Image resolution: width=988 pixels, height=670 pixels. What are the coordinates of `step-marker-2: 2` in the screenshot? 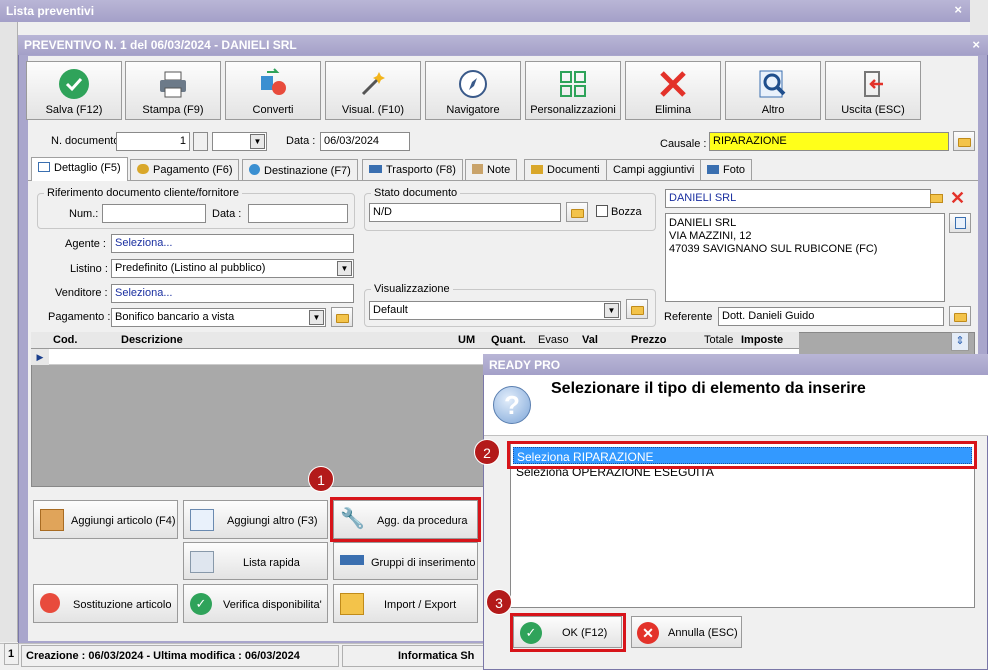 It's located at (487, 452).